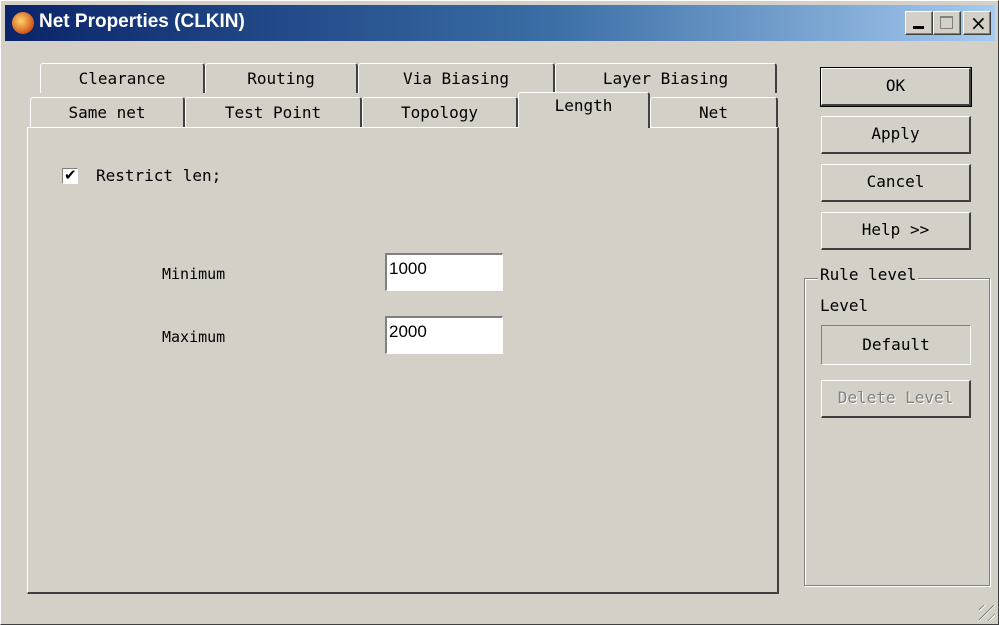  I want to click on tab-net: Net, so click(714, 112).